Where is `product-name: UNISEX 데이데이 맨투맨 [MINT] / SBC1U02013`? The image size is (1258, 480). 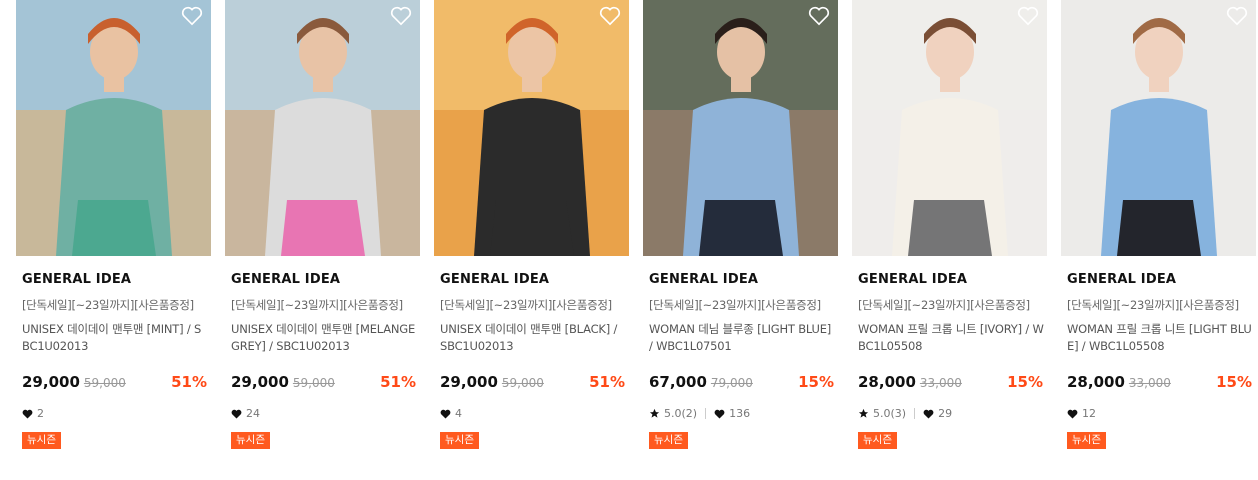
product-name: UNISEX 데이데이 맨투맨 [MINT] / SBC1U02013 is located at coordinates (115, 338).